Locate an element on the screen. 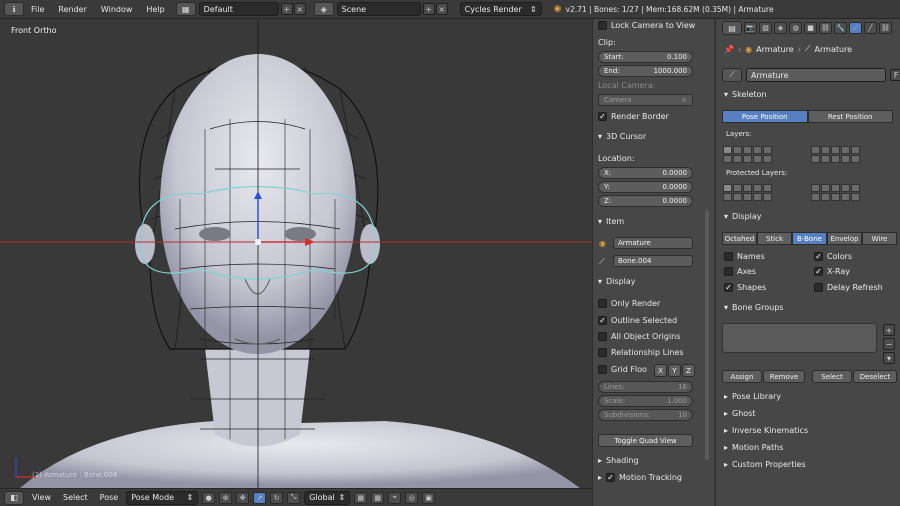 The image size is (900, 506). local-camera-field: Camera × is located at coordinates (645, 100).